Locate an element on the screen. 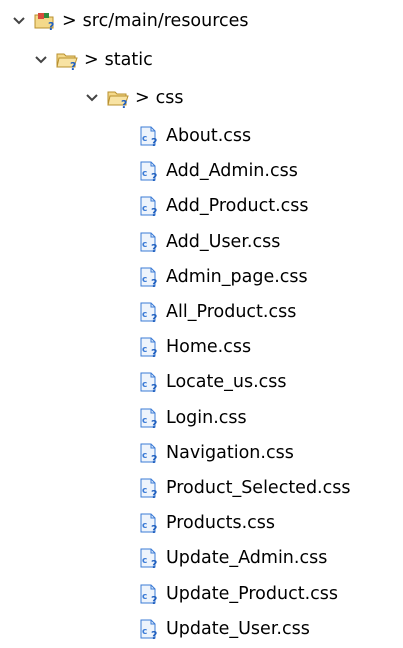 Image resolution: width=403 pixels, height=648 pixels. file-name-label: Add_Admin.css is located at coordinates (232, 171).